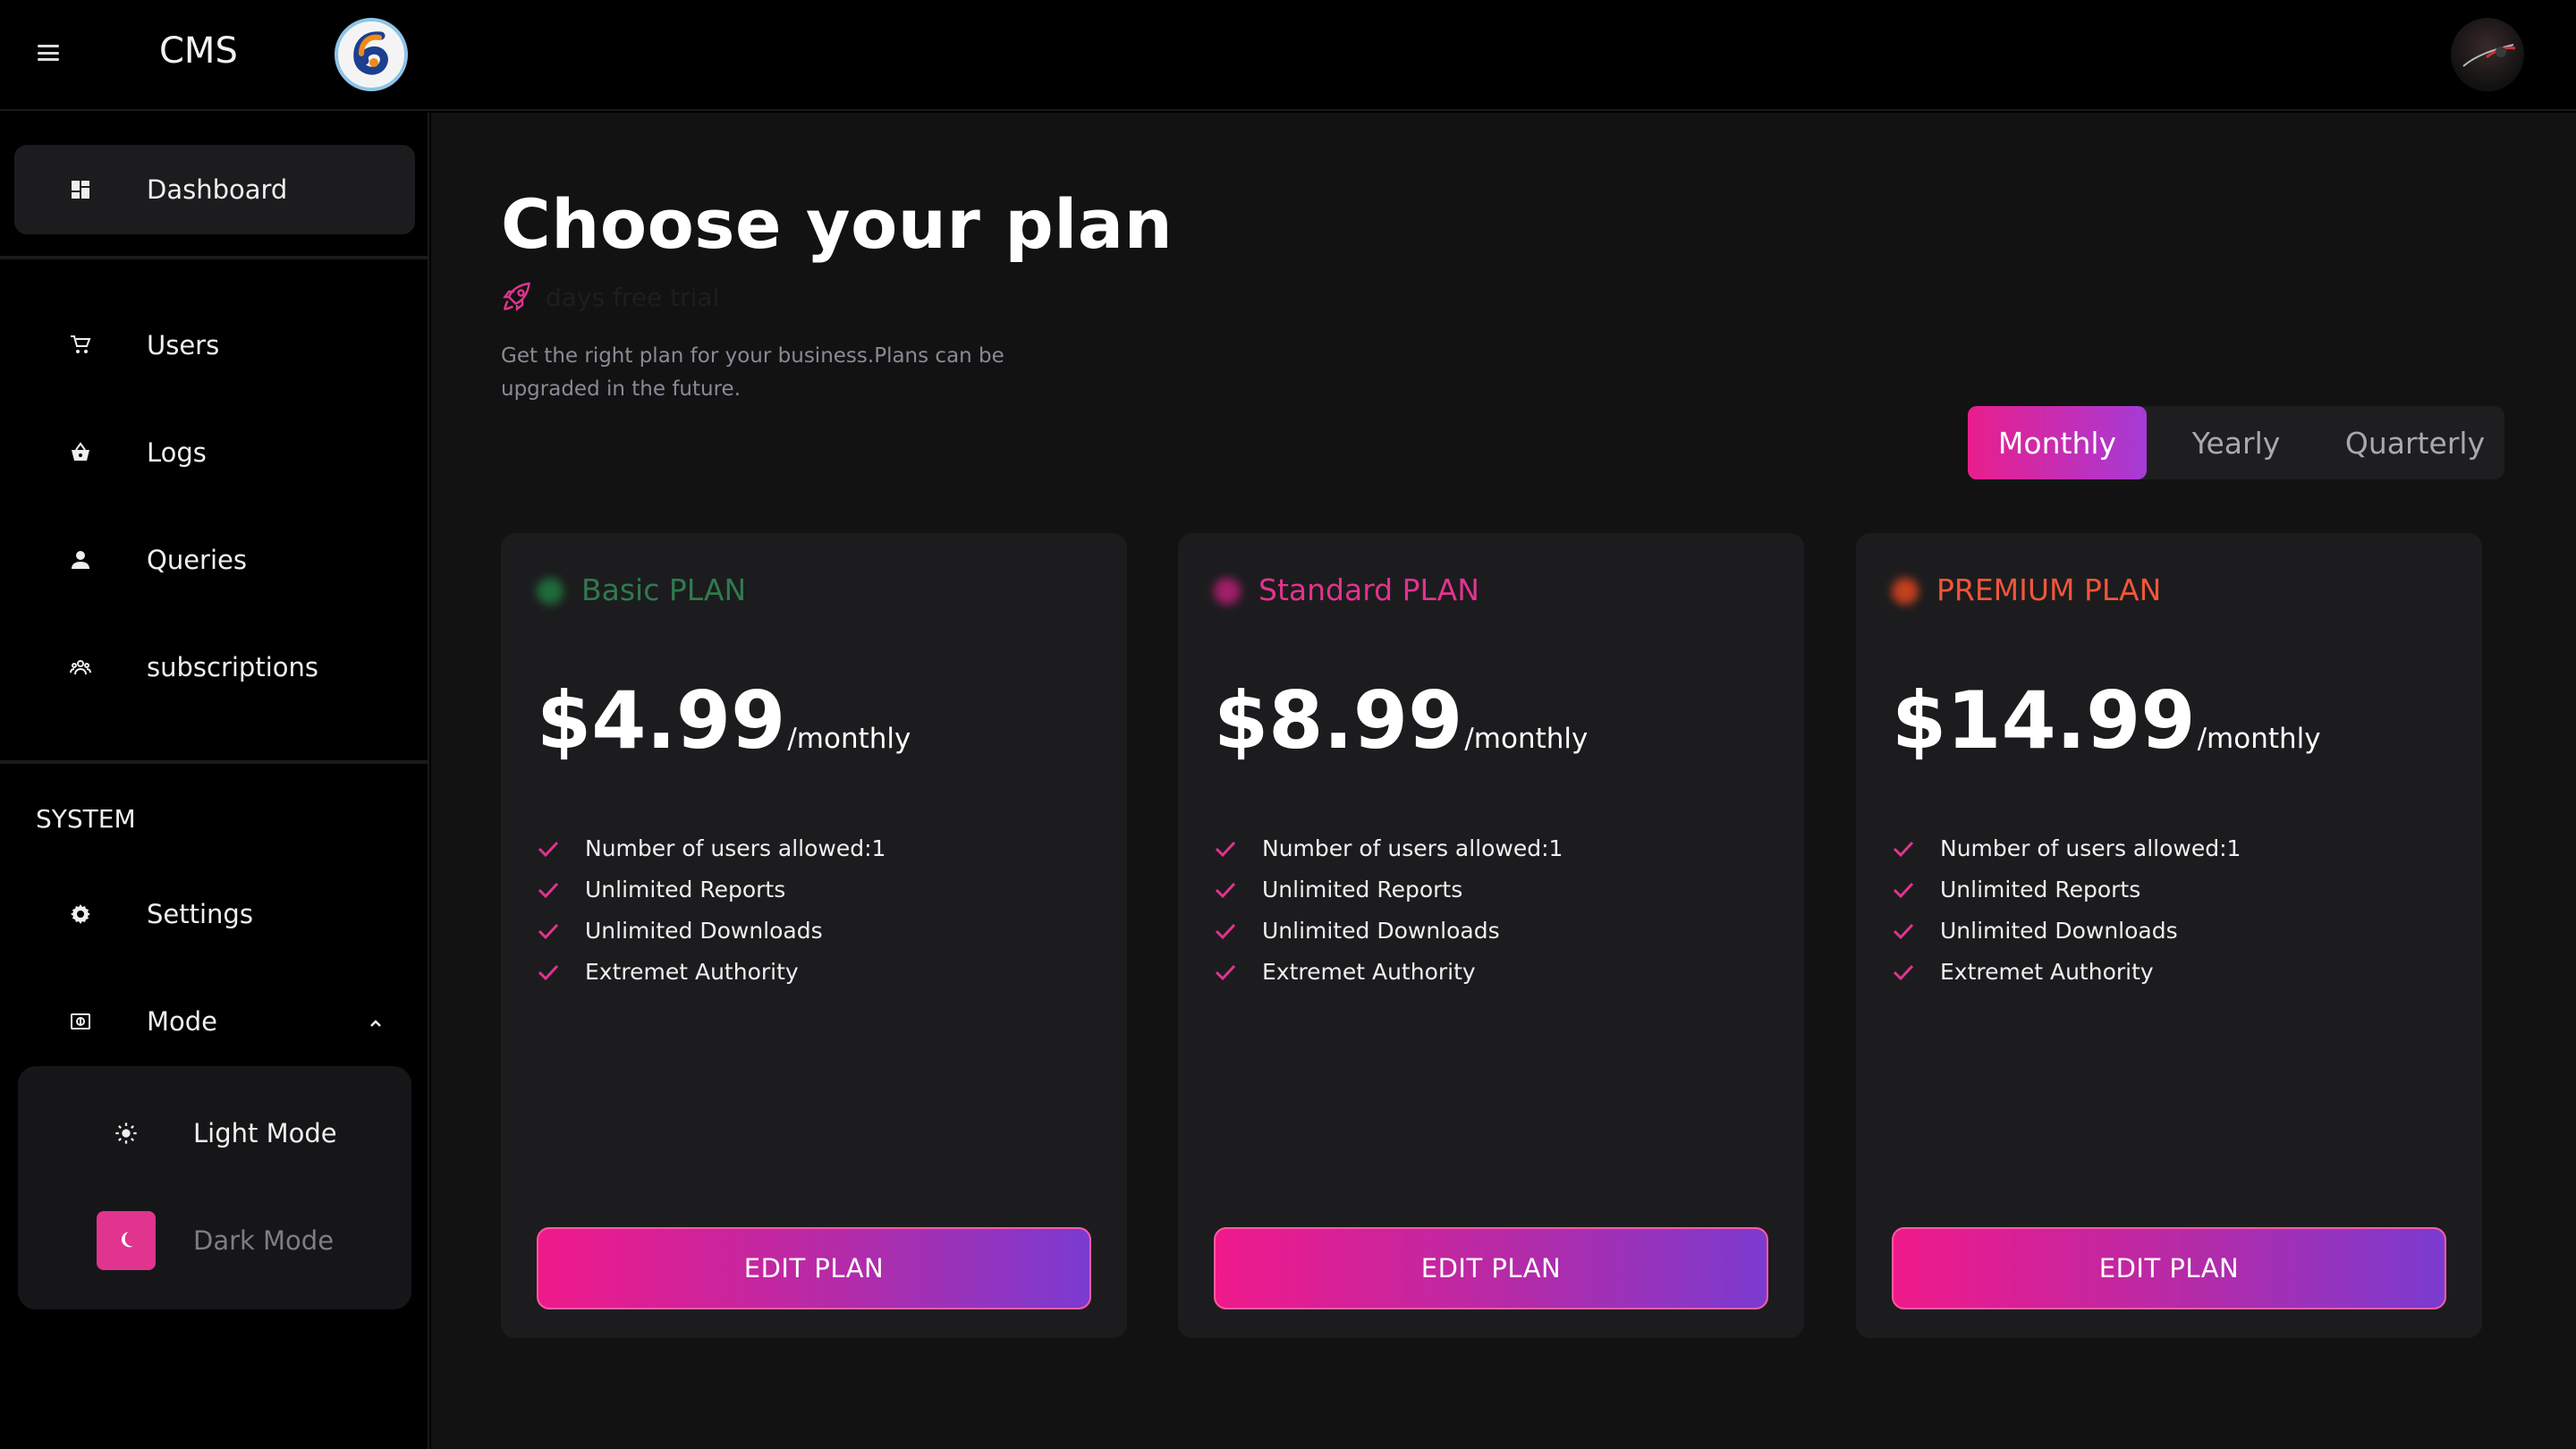 This screenshot has height=1449, width=2576. What do you see at coordinates (198, 51) in the screenshot?
I see `brand-title: CMS` at bounding box center [198, 51].